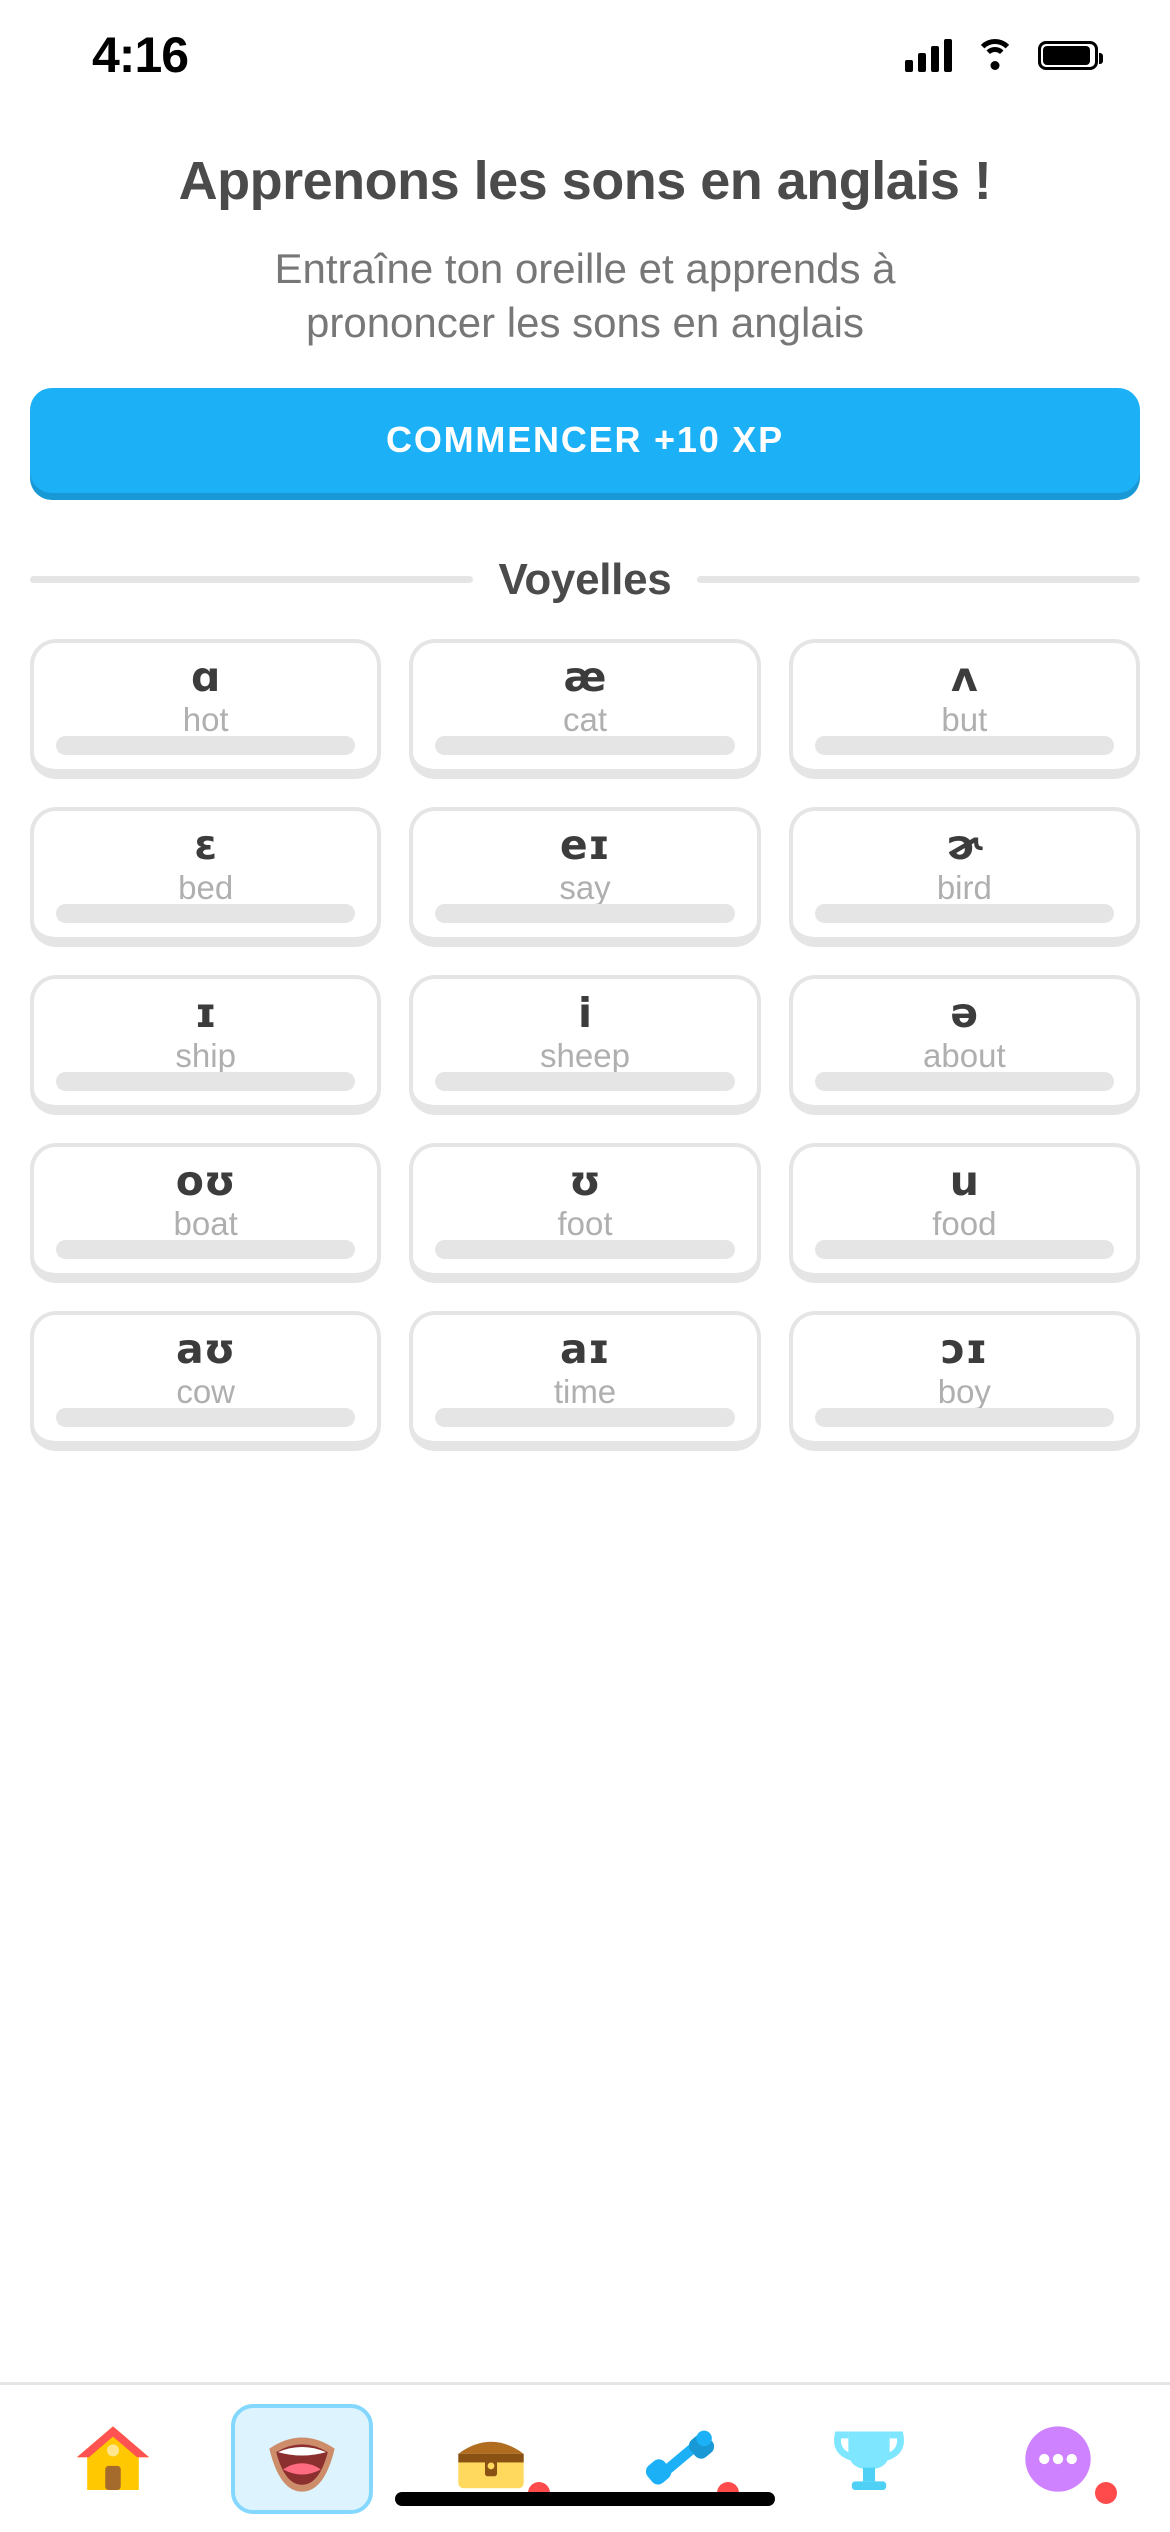 The image size is (1170, 2532). What do you see at coordinates (585, 440) in the screenshot?
I see `start-lesson-button: COMMENCER +10 XP` at bounding box center [585, 440].